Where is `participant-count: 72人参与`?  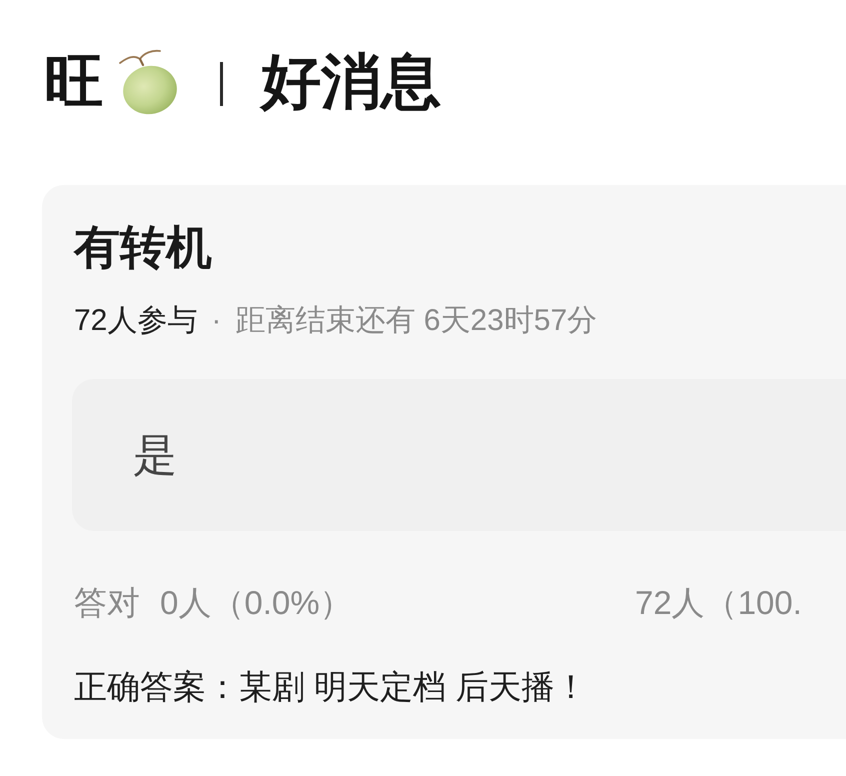
participant-count: 72人参与 is located at coordinates (136, 321).